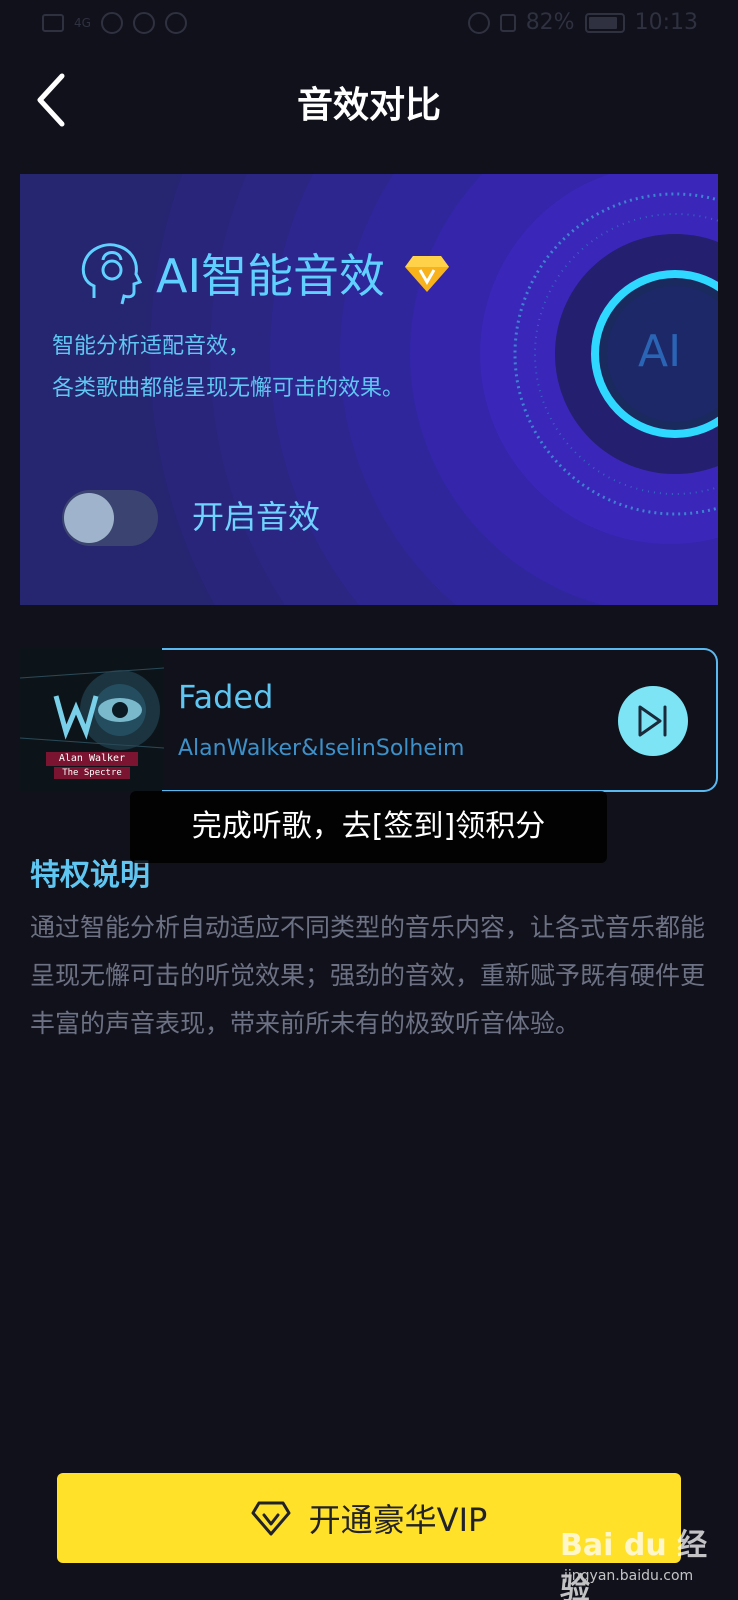 The height and width of the screenshot is (1600, 738). I want to click on ai-head-icon, so click(112, 274).